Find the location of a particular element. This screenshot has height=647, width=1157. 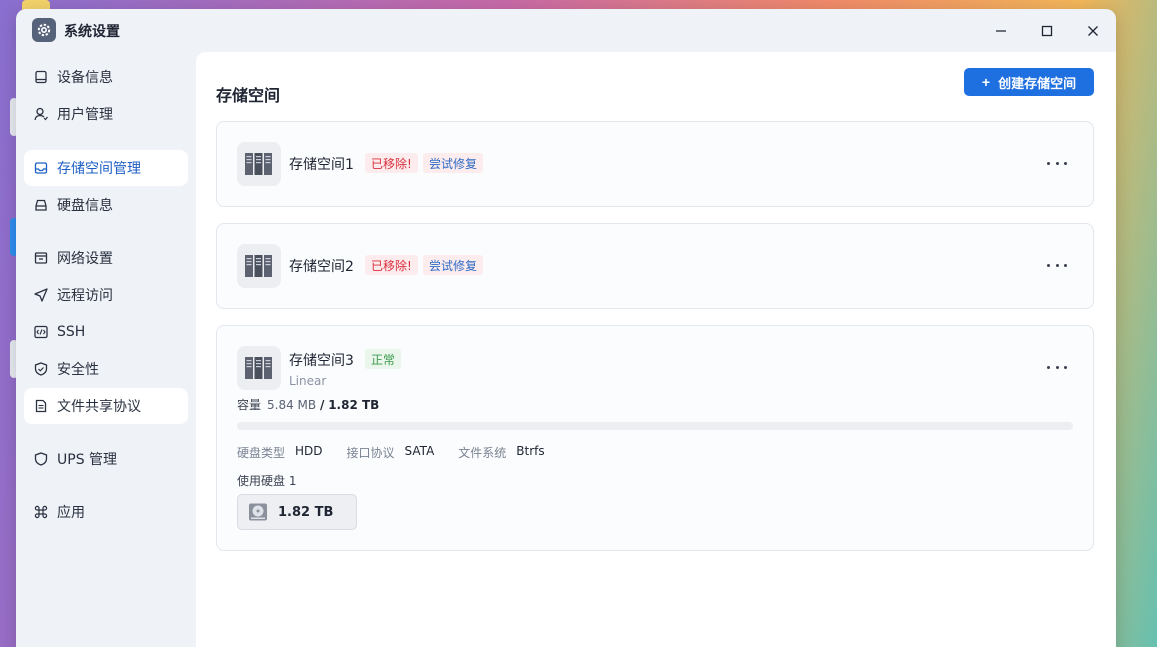

storage-pool-card: 存储空间2 已移除! 尝试修复 is located at coordinates (655, 266).